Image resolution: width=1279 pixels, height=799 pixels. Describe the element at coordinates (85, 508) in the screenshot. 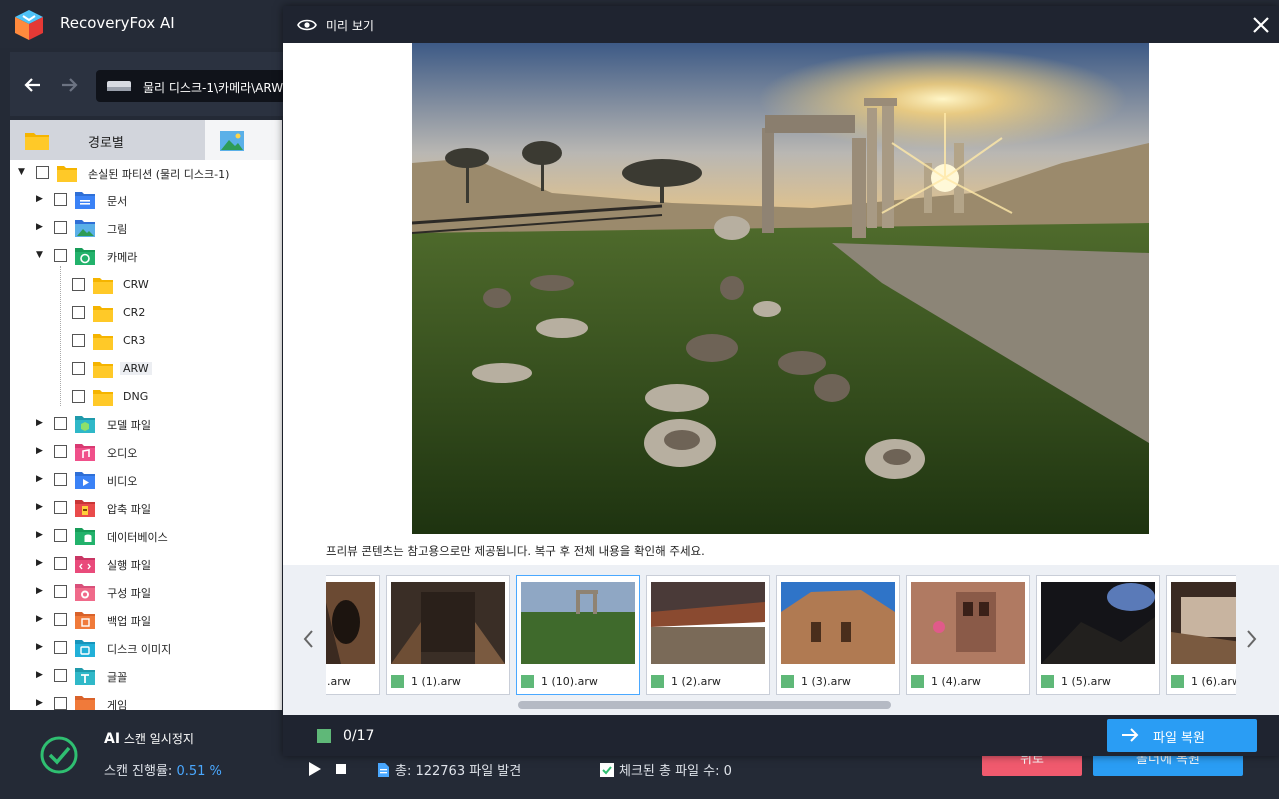

I see `archive-folder-icon` at that location.